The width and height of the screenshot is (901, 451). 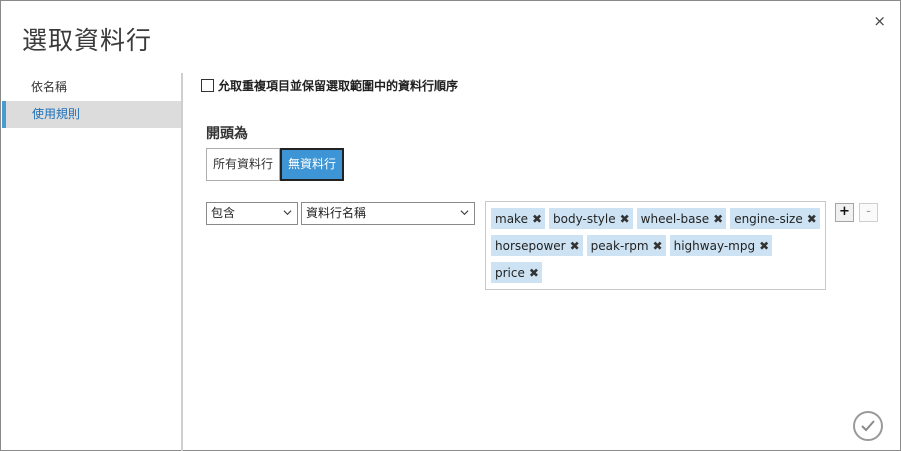 What do you see at coordinates (511, 218) in the screenshot?
I see `column-tag-label: make` at bounding box center [511, 218].